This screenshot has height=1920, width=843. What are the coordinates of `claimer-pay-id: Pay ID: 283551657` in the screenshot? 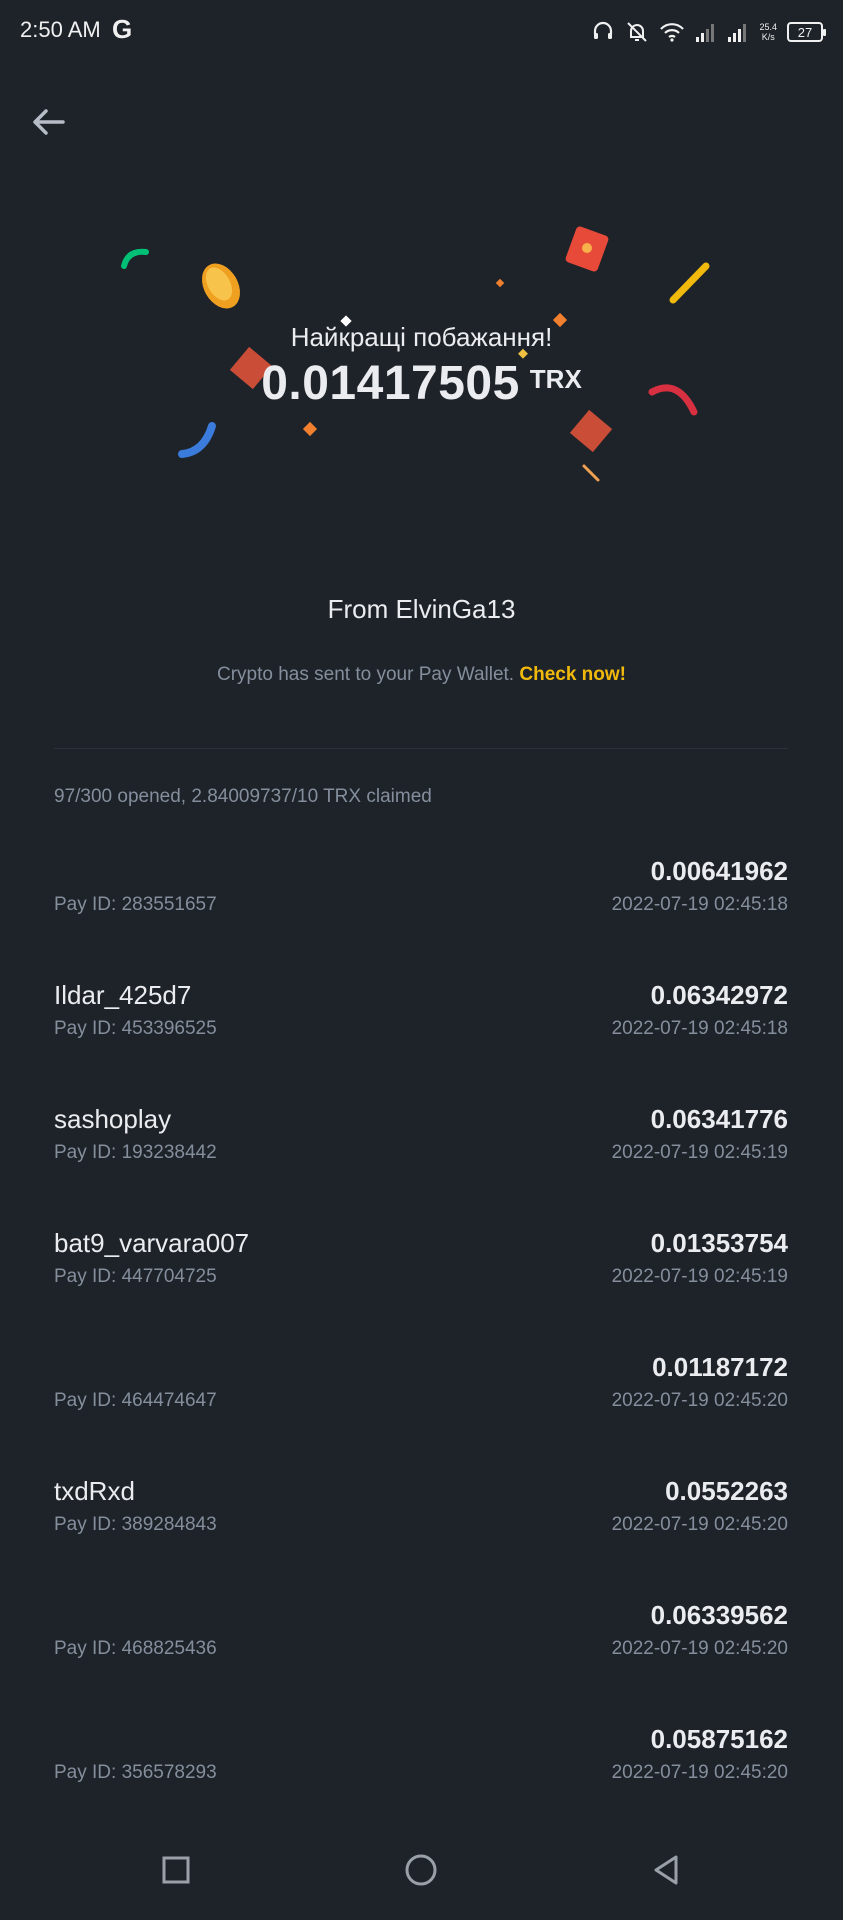 It's located at (135, 904).